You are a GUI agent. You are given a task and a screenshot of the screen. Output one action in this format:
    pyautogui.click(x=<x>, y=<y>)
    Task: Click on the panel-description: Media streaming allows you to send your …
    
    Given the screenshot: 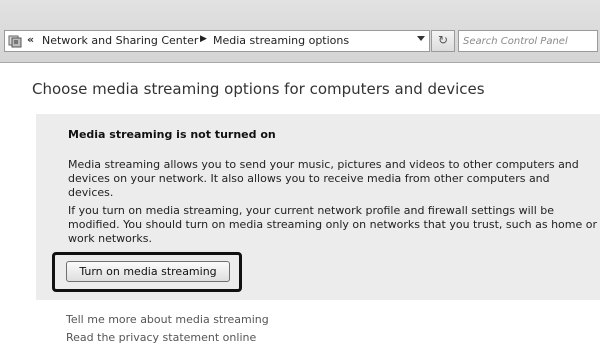 What is the action you would take?
    pyautogui.click(x=323, y=178)
    